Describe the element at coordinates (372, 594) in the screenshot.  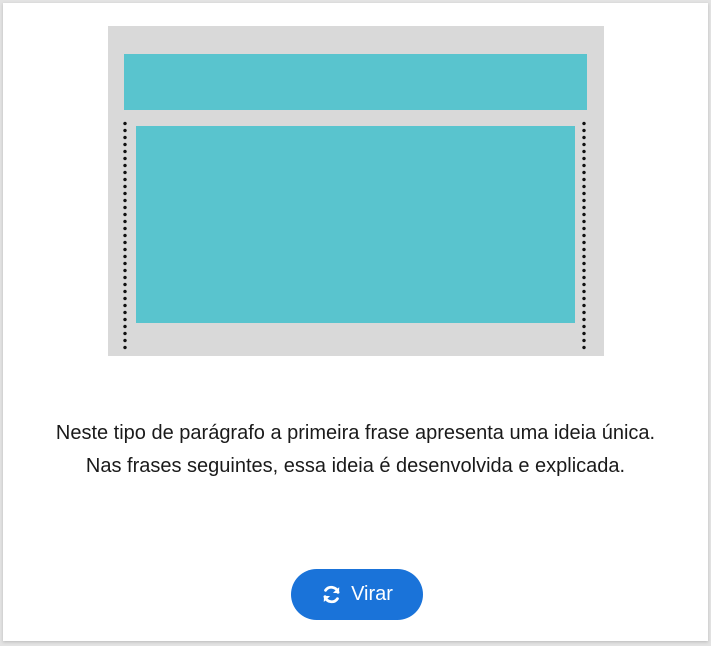
I see `flip-button-label: Virar` at that location.